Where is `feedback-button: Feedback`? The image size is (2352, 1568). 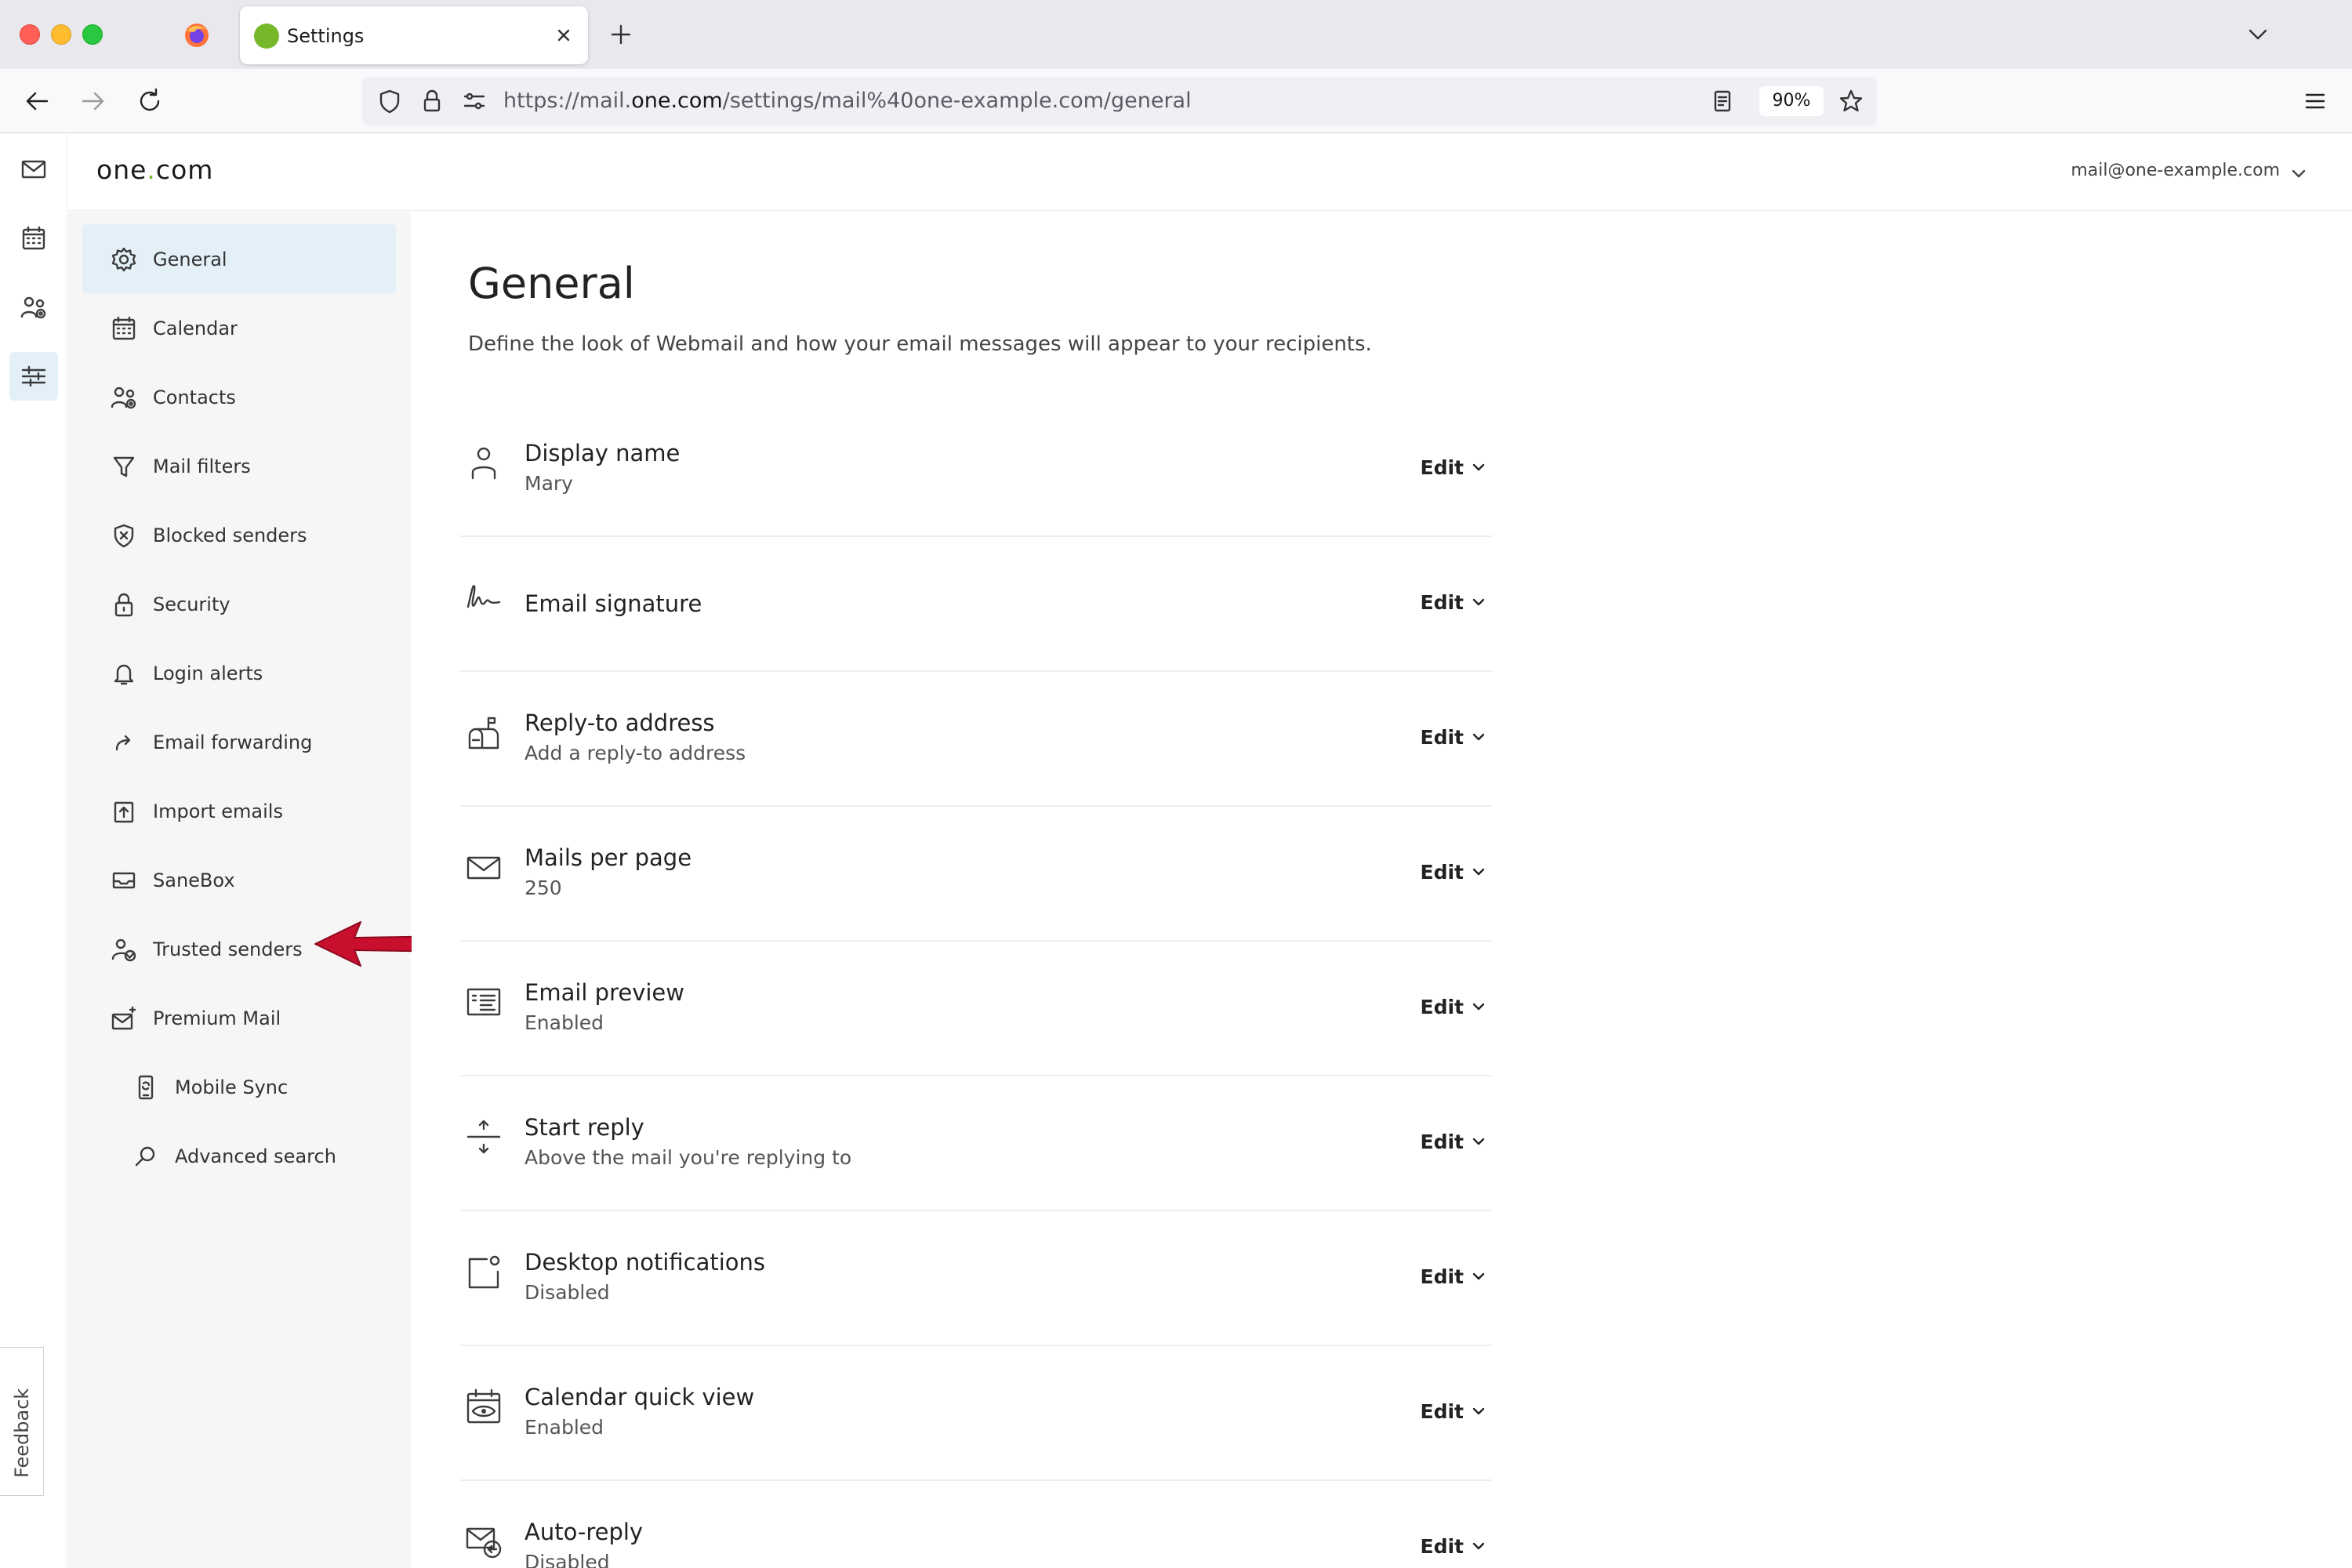
feedback-button: Feedback is located at coordinates (22, 1421).